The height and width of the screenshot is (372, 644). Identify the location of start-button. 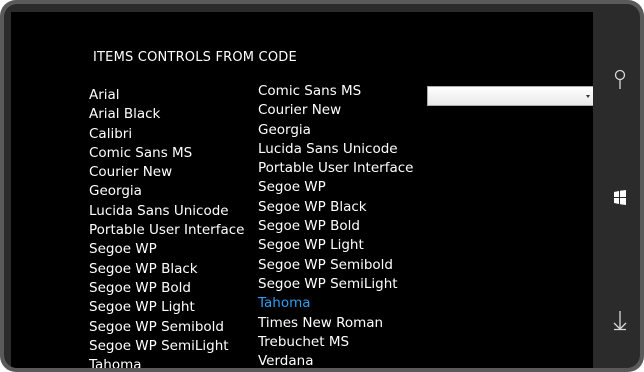
(620, 198).